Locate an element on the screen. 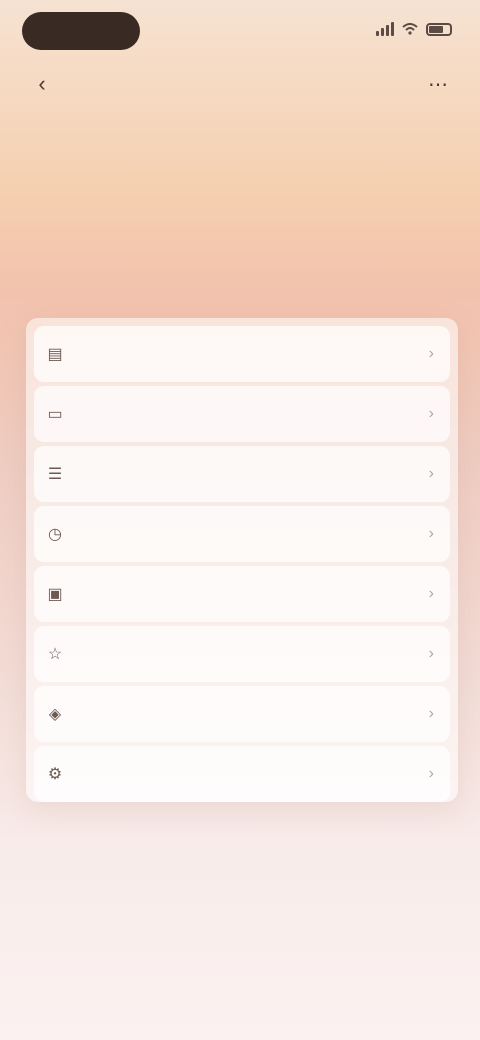  back-button: ‹ is located at coordinates (42, 84).